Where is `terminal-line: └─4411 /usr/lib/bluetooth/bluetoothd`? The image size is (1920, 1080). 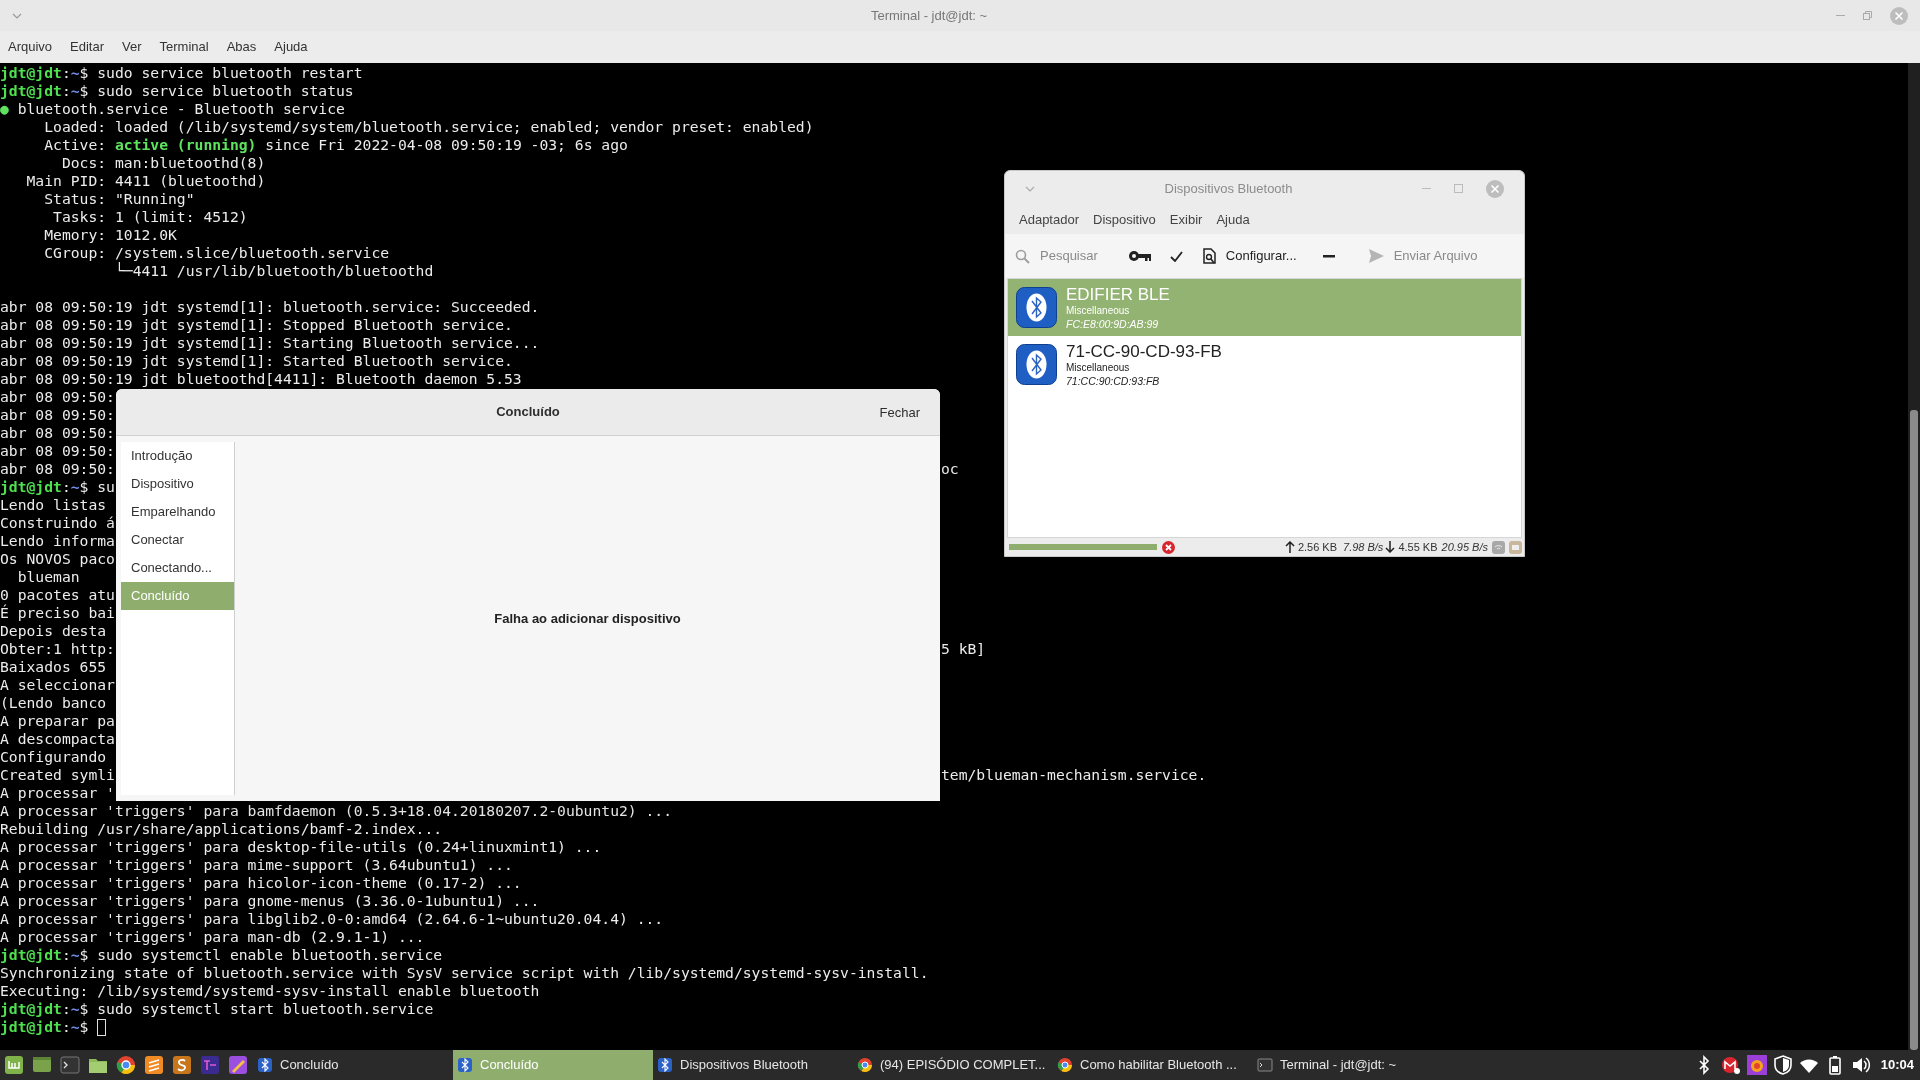
terminal-line: └─4411 /usr/lib/bluetooth/bluetoothd is located at coordinates (273, 271).